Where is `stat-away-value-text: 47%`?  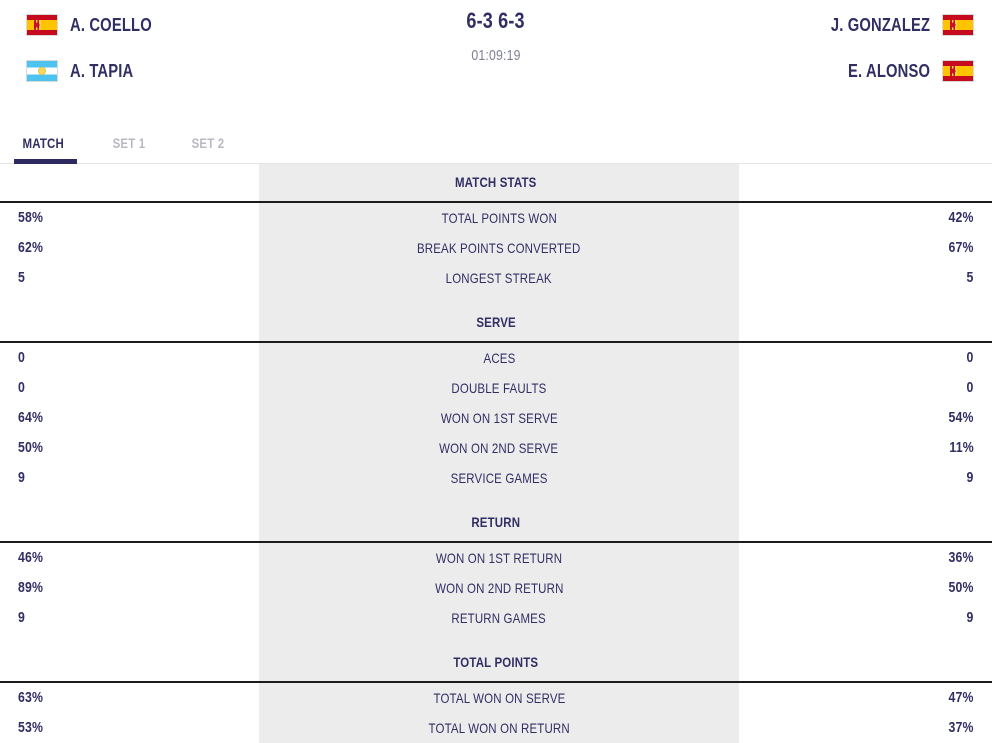 stat-away-value-text: 47% is located at coordinates (961, 697).